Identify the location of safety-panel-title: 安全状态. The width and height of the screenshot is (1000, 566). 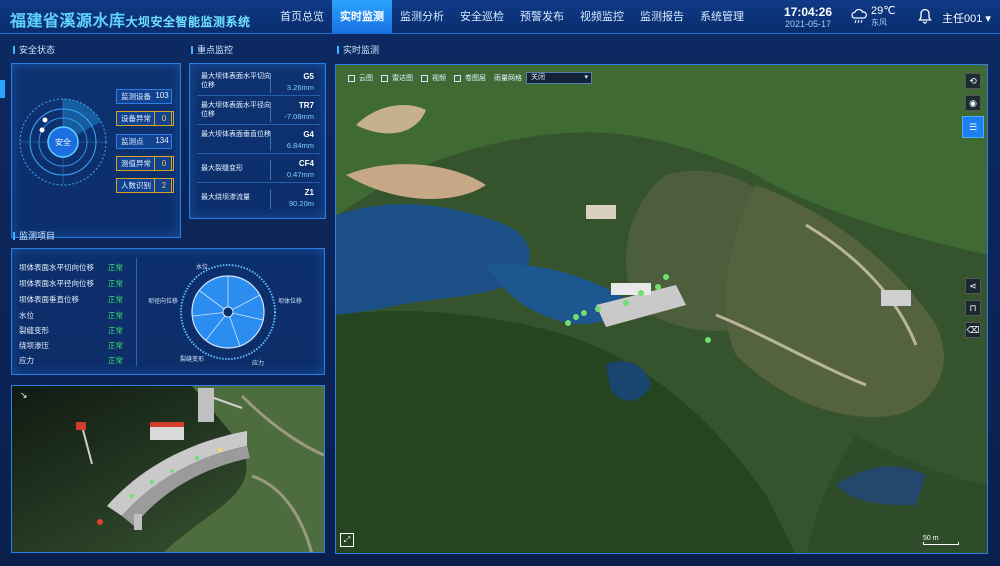
(34, 50).